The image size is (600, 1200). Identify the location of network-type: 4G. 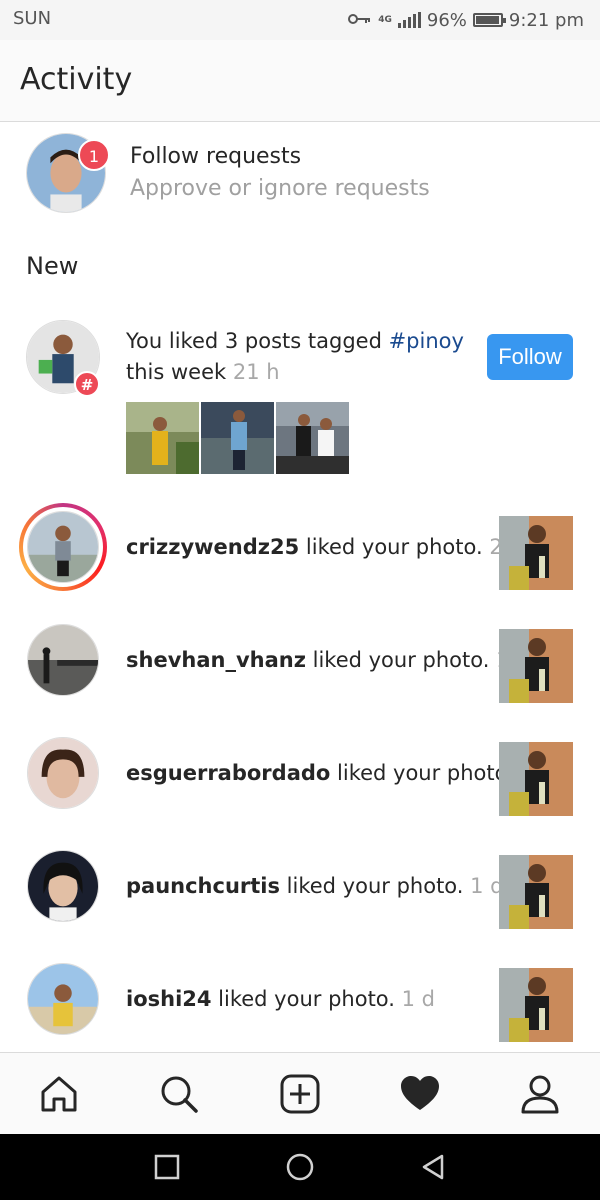
(385, 19).